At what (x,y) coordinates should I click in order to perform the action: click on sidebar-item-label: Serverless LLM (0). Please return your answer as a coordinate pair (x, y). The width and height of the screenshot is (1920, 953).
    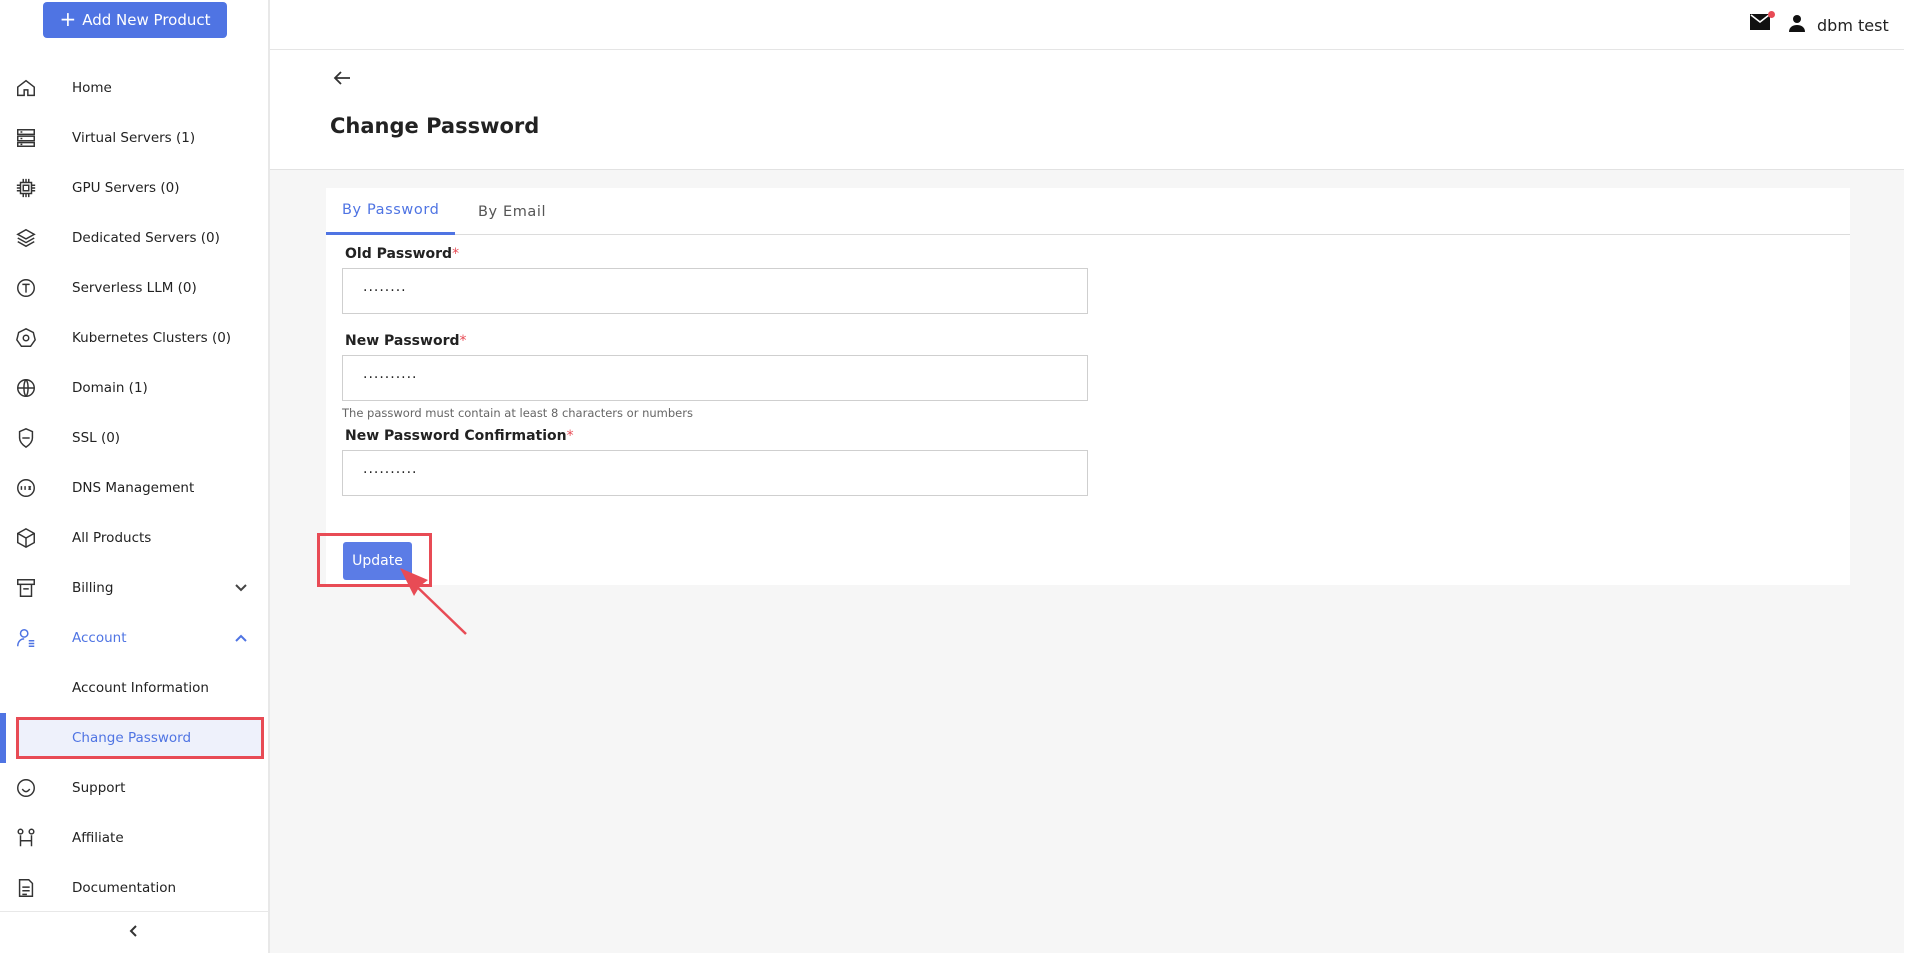
    Looking at the image, I should click on (134, 288).